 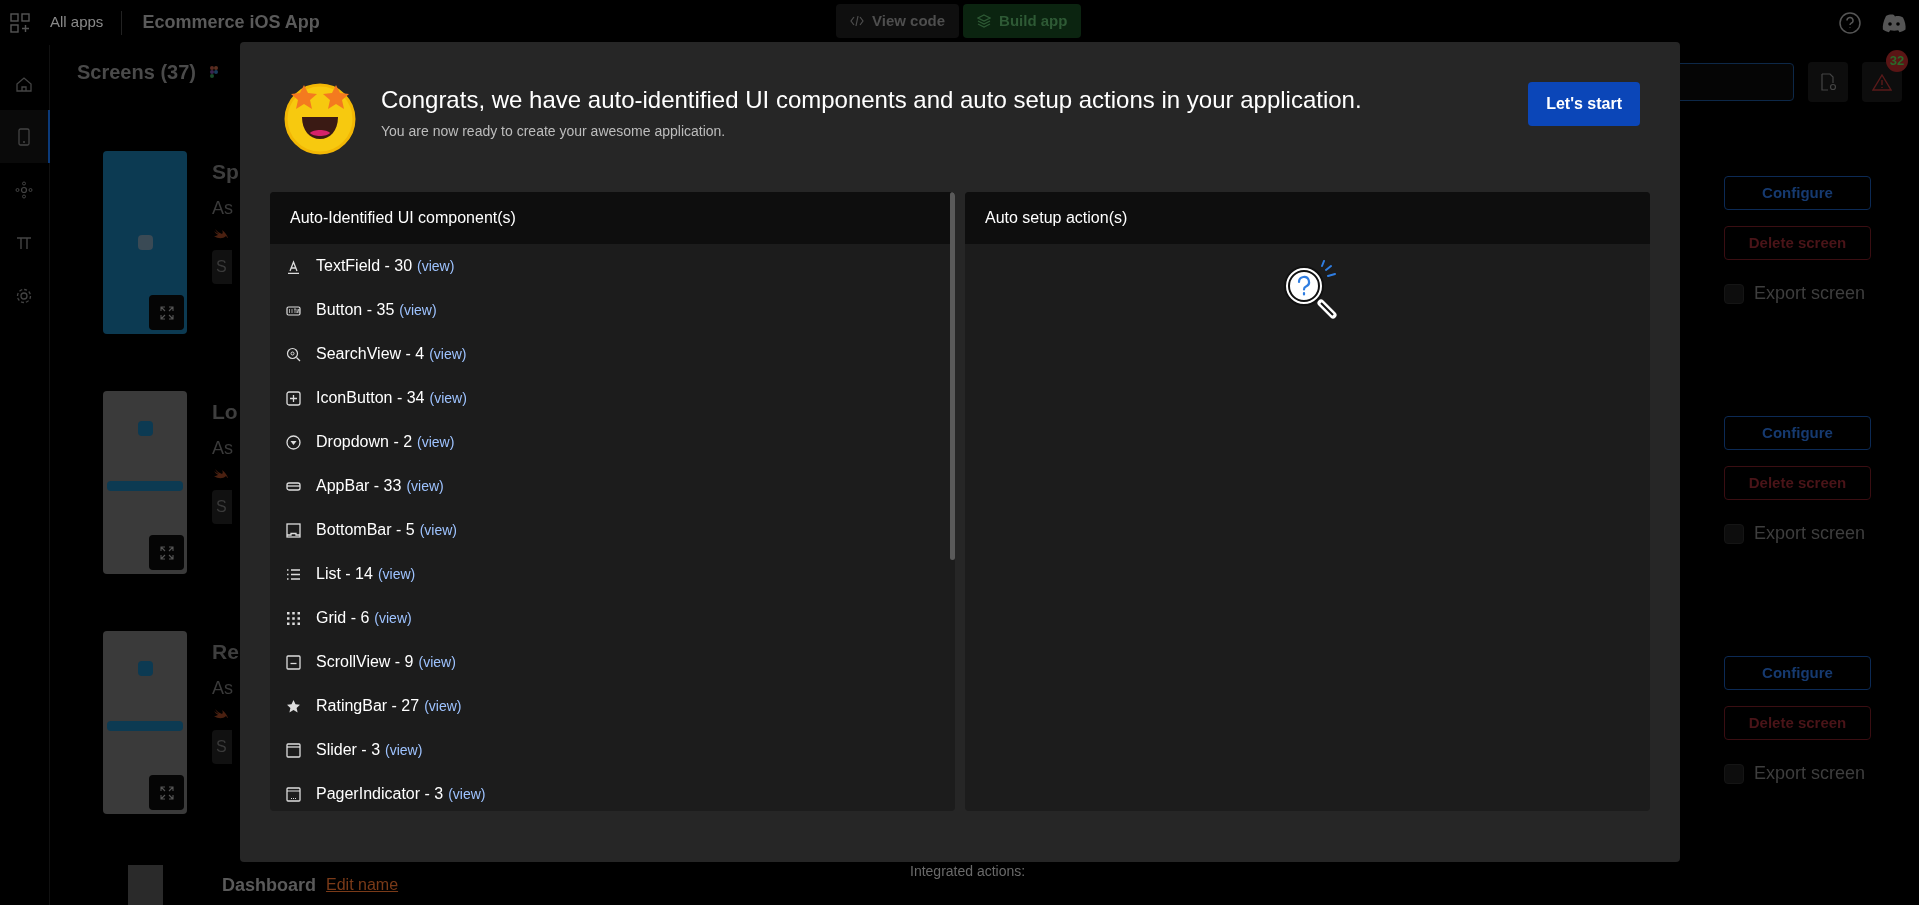 What do you see at coordinates (1850, 22) in the screenshot?
I see `help-icon` at bounding box center [1850, 22].